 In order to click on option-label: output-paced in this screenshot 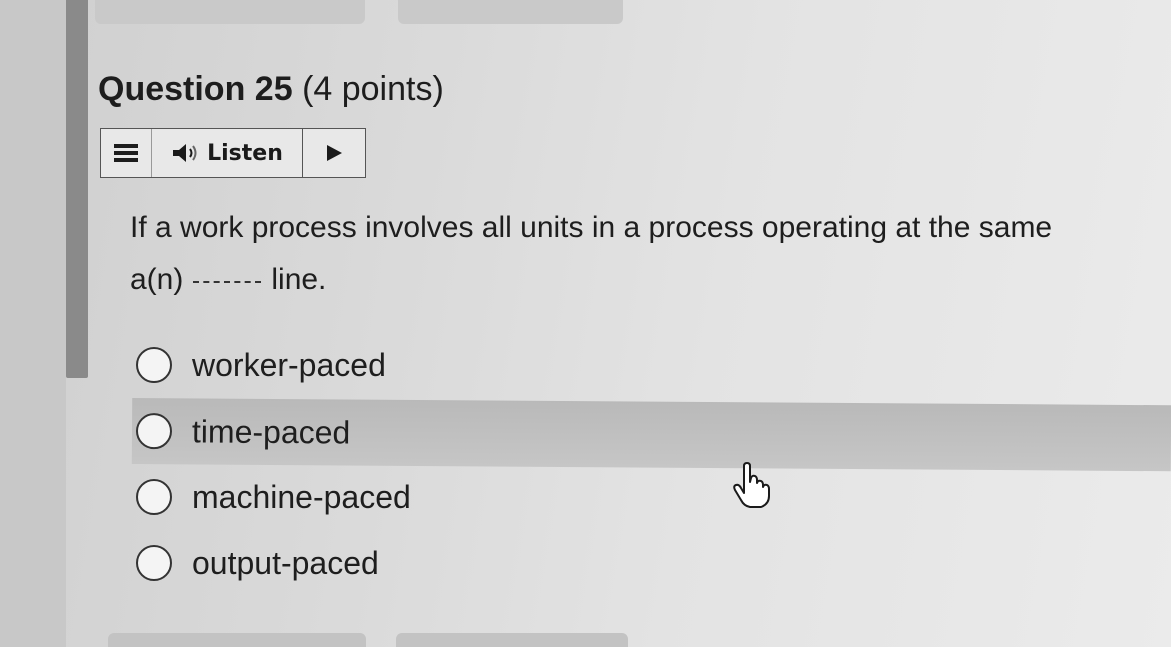, I will do `click(285, 562)`.